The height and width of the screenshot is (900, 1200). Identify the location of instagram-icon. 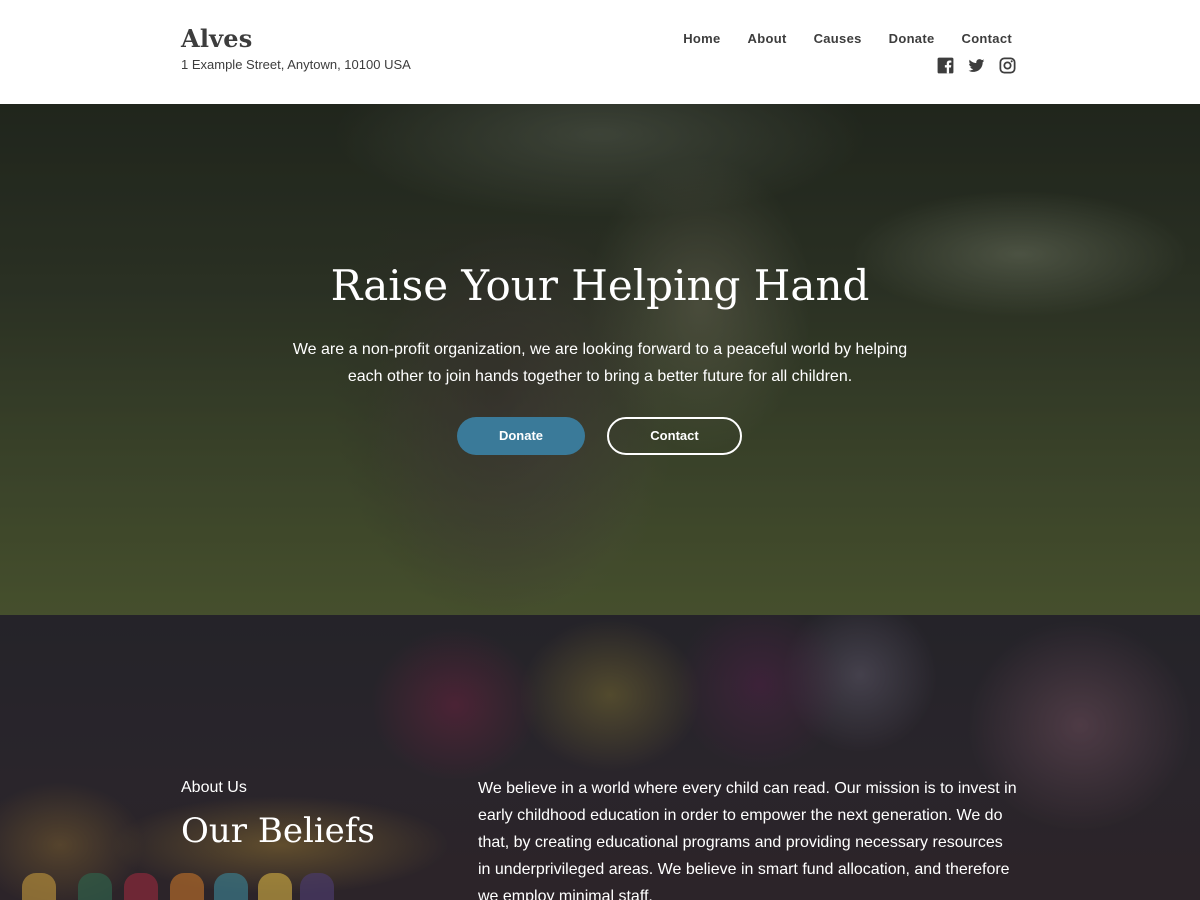
(1007, 65).